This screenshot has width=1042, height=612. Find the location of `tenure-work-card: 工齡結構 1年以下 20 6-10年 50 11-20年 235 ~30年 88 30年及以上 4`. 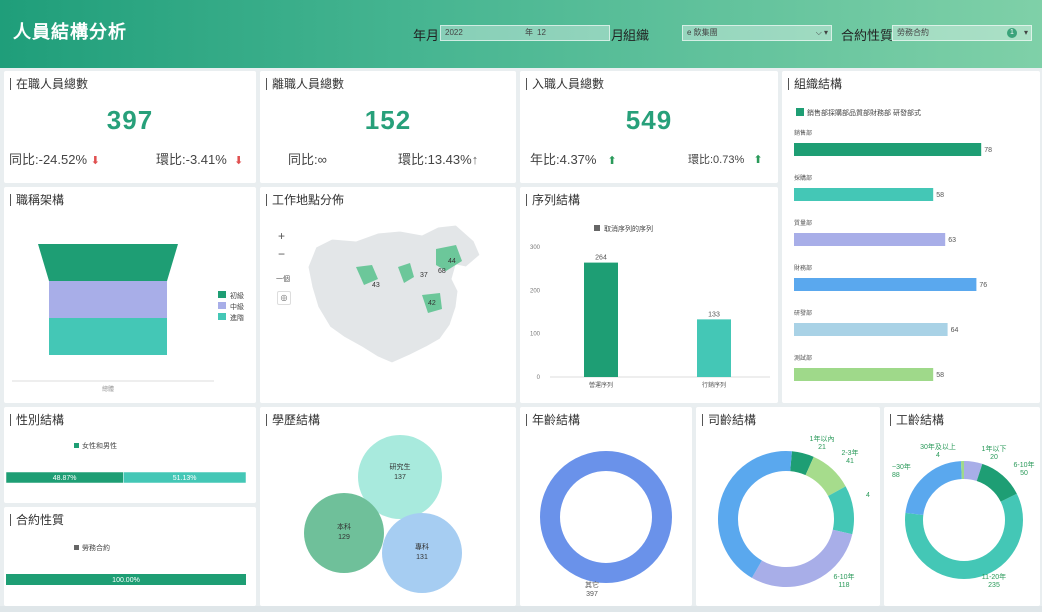

tenure-work-card: 工齡結構 1年以下 20 6-10年 50 11-20年 235 ~30年 88 30年及以上 4 is located at coordinates (962, 506).